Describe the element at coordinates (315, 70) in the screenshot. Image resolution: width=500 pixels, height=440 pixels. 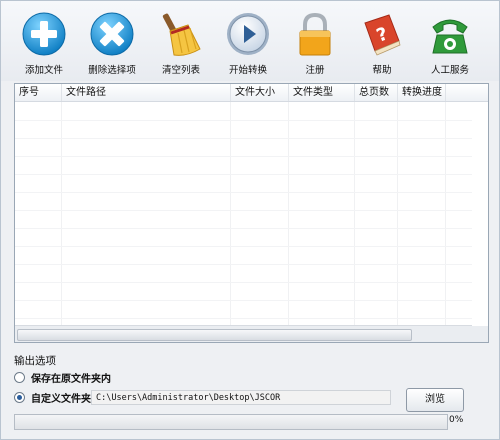
I see `register-label: 注册` at that location.